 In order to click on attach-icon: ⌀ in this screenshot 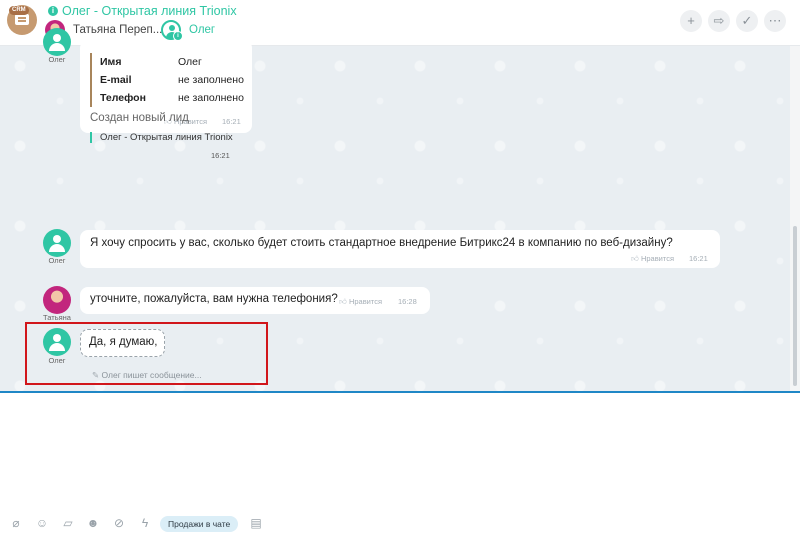, I will do `click(16, 523)`.